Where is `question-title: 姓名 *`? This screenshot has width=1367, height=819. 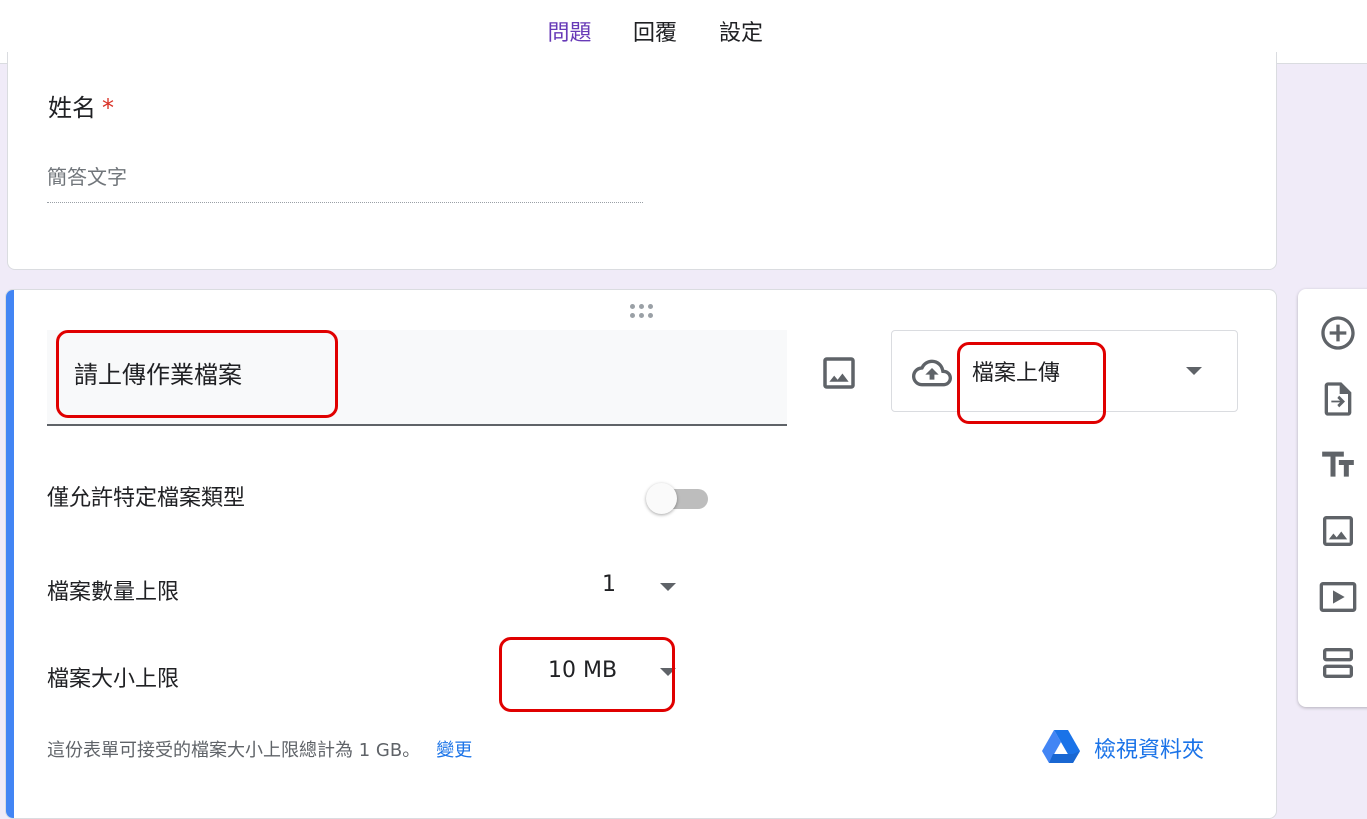 question-title: 姓名 * is located at coordinates (81, 105).